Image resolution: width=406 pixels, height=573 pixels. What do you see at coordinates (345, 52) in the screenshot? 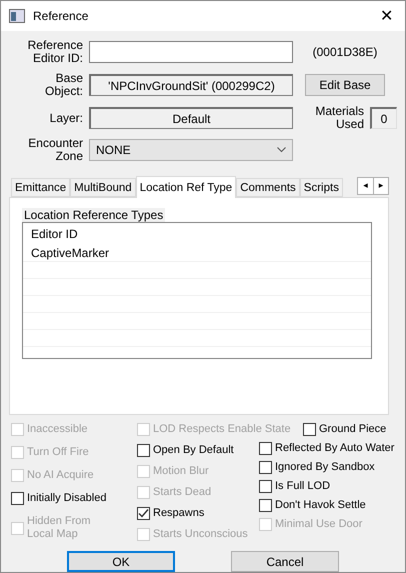
I see `form-id-text: (0001D38E)` at bounding box center [345, 52].